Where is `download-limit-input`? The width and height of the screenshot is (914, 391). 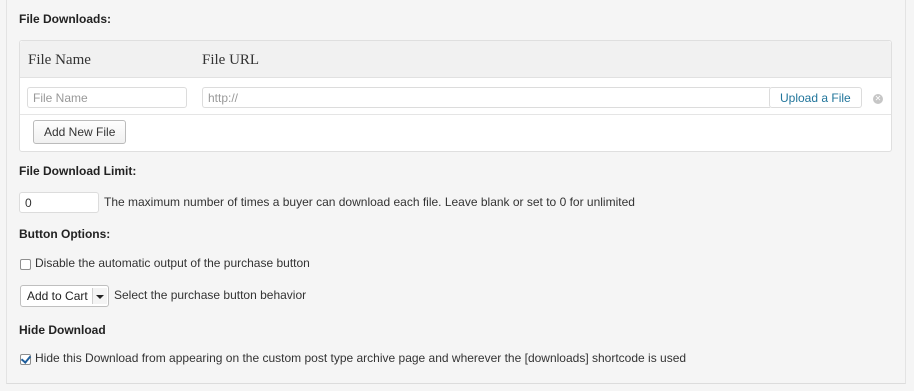
download-limit-input is located at coordinates (59, 202).